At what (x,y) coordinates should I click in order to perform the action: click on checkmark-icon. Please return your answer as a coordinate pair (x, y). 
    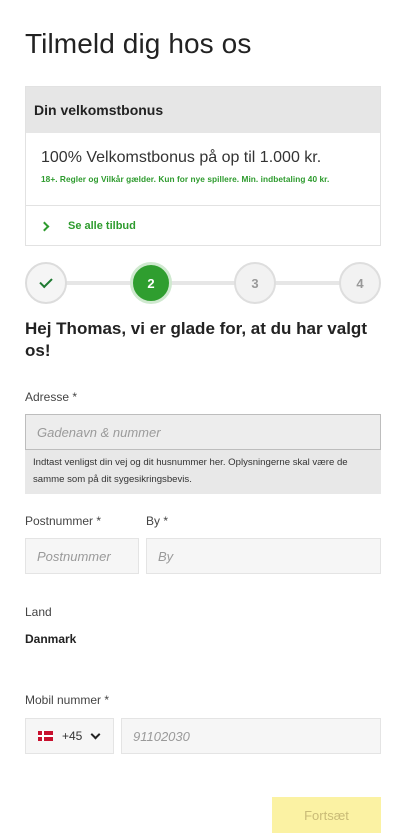
    Looking at the image, I should click on (46, 281).